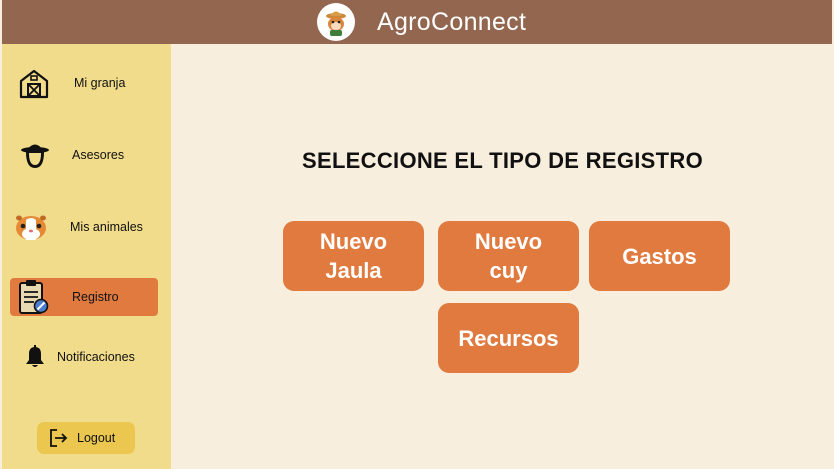  Describe the element at coordinates (98, 155) in the screenshot. I see `sidebar-item-label: Asesores` at that location.